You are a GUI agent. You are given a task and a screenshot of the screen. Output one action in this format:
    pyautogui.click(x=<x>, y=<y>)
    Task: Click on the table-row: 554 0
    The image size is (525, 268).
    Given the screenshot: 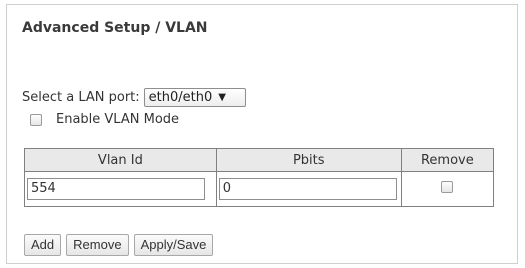 What is the action you would take?
    pyautogui.click(x=259, y=189)
    